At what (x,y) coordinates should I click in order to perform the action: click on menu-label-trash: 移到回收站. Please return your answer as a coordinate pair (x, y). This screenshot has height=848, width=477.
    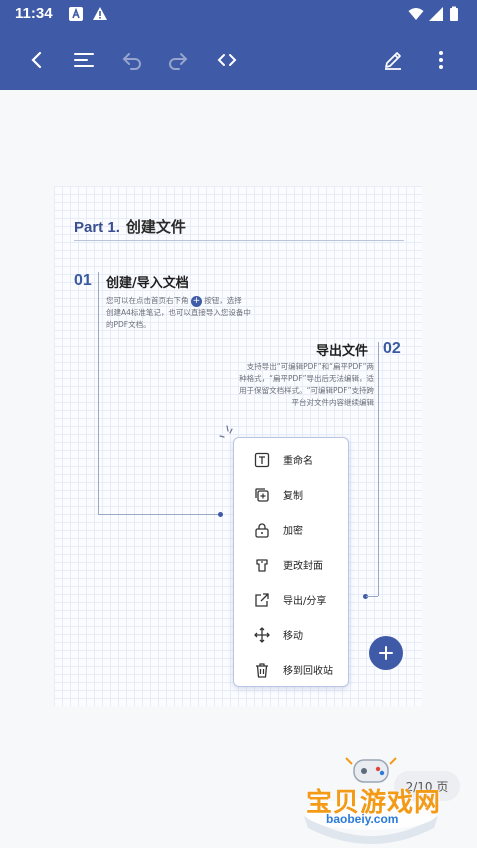
    Looking at the image, I should click on (308, 671).